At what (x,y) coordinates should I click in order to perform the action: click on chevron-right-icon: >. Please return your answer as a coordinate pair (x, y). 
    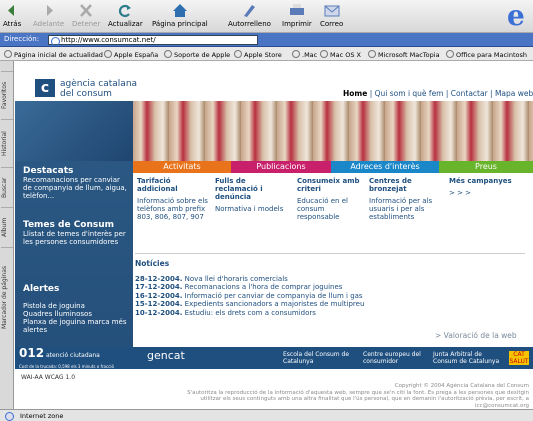
    Looking at the image, I should click on (439, 335).